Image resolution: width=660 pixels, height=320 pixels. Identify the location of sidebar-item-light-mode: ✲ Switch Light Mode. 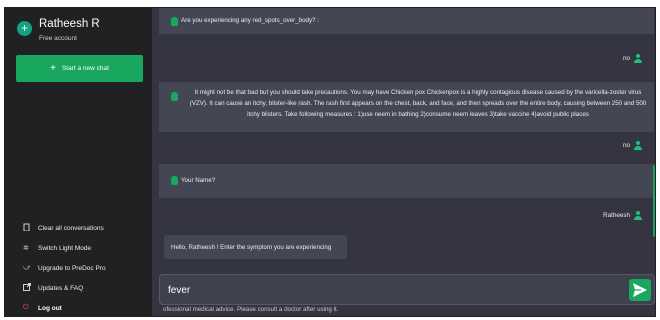
(64, 248).